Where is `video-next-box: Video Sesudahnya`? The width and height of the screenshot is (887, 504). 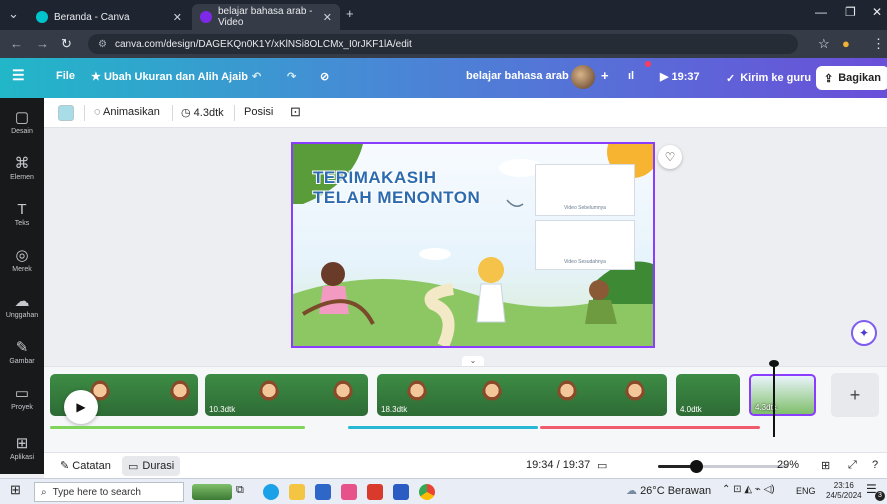 video-next-box: Video Sesudahnya is located at coordinates (585, 245).